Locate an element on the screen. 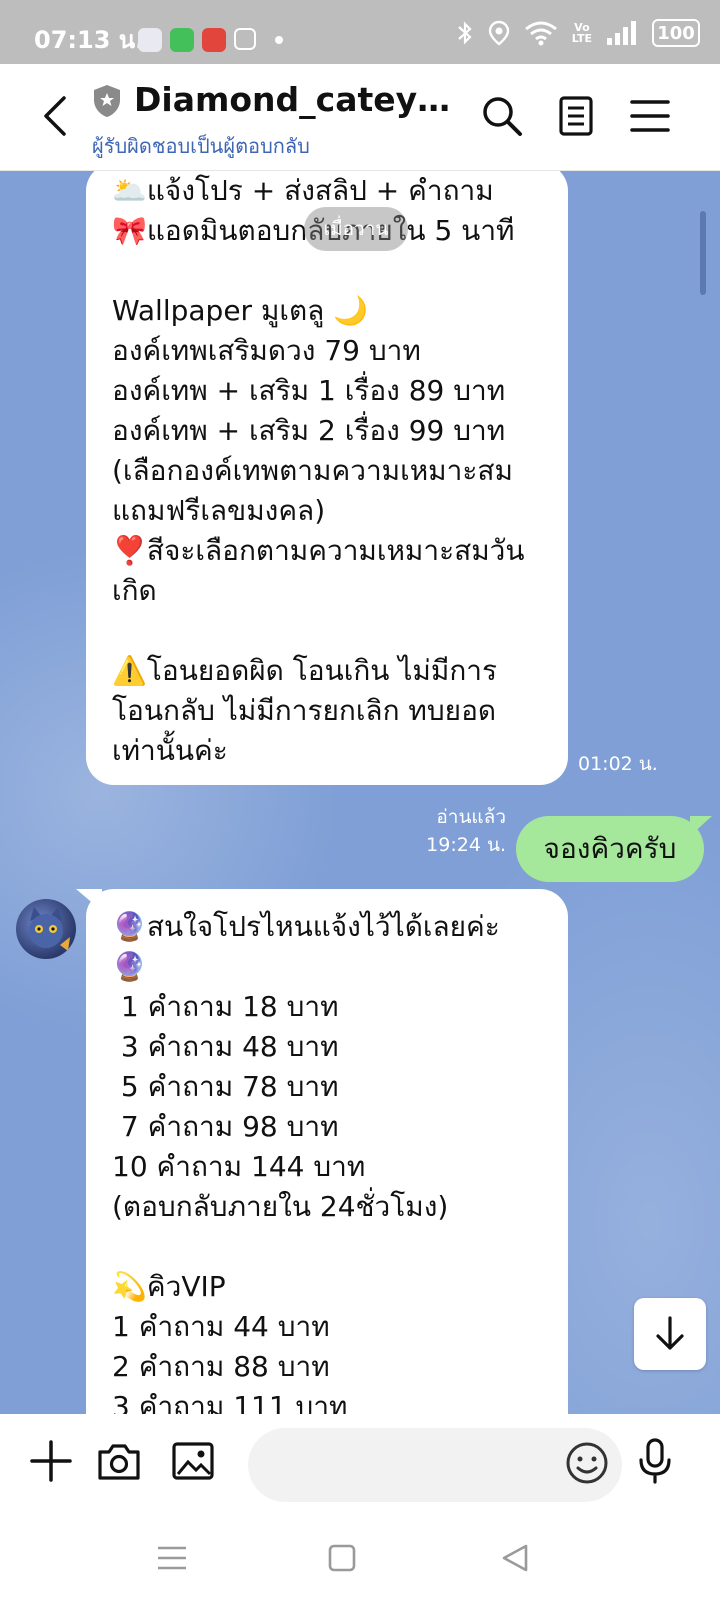 Image resolution: width=720 pixels, height=1604 pixels. wifi-icon is located at coordinates (540, 33).